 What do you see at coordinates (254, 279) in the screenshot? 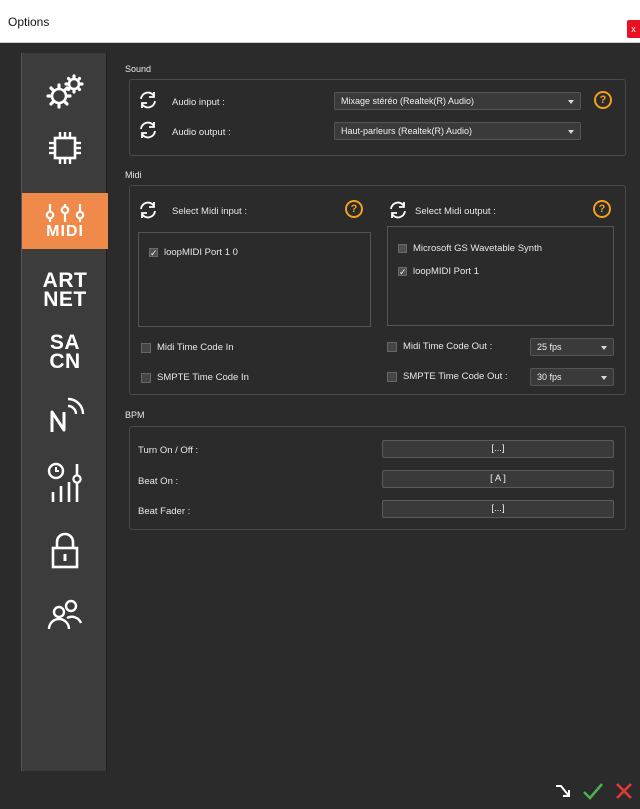
I see `midi-input-list: ✓ loopMIDI Port 1 0` at bounding box center [254, 279].